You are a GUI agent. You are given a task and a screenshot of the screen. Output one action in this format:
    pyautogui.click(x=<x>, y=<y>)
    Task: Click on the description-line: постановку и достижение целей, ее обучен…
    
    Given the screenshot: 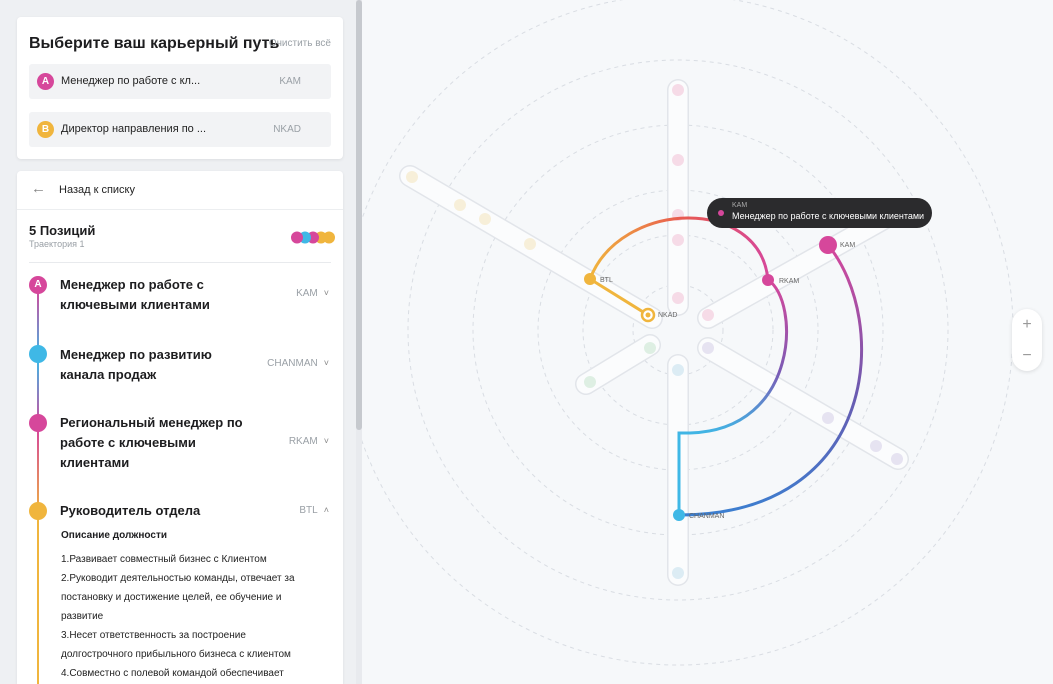 What is the action you would take?
    pyautogui.click(x=171, y=597)
    